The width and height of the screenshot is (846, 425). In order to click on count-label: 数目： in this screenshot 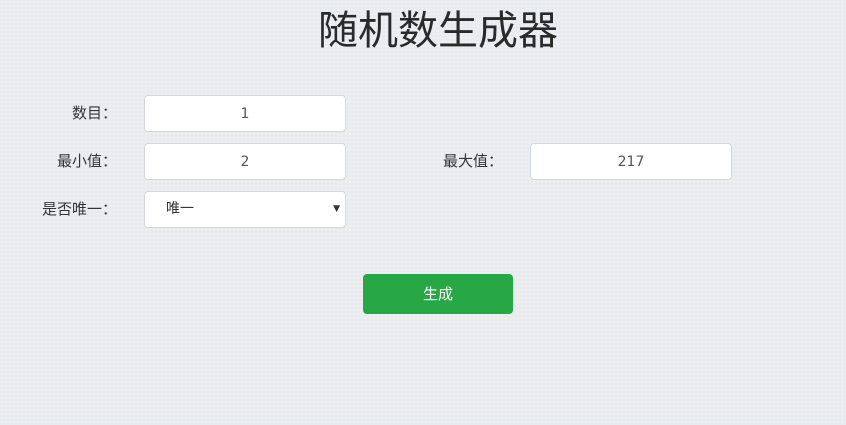, I will do `click(94, 113)`.